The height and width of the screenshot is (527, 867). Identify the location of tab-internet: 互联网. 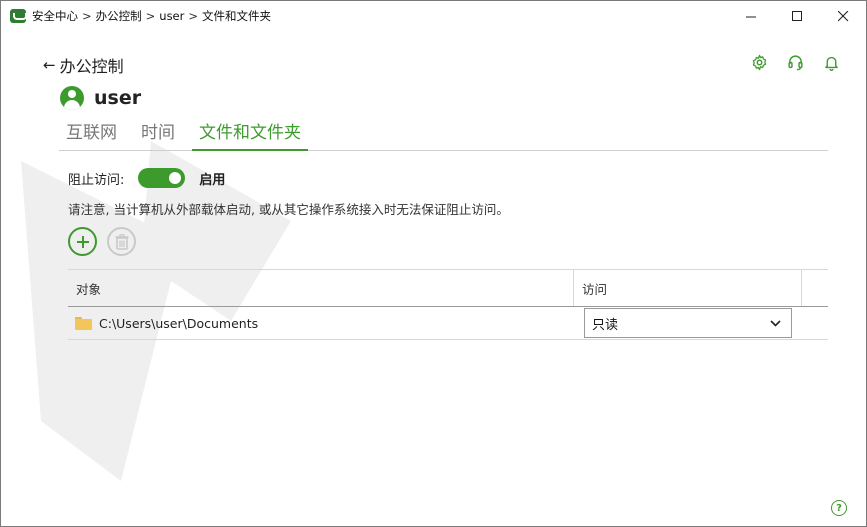
(91, 136).